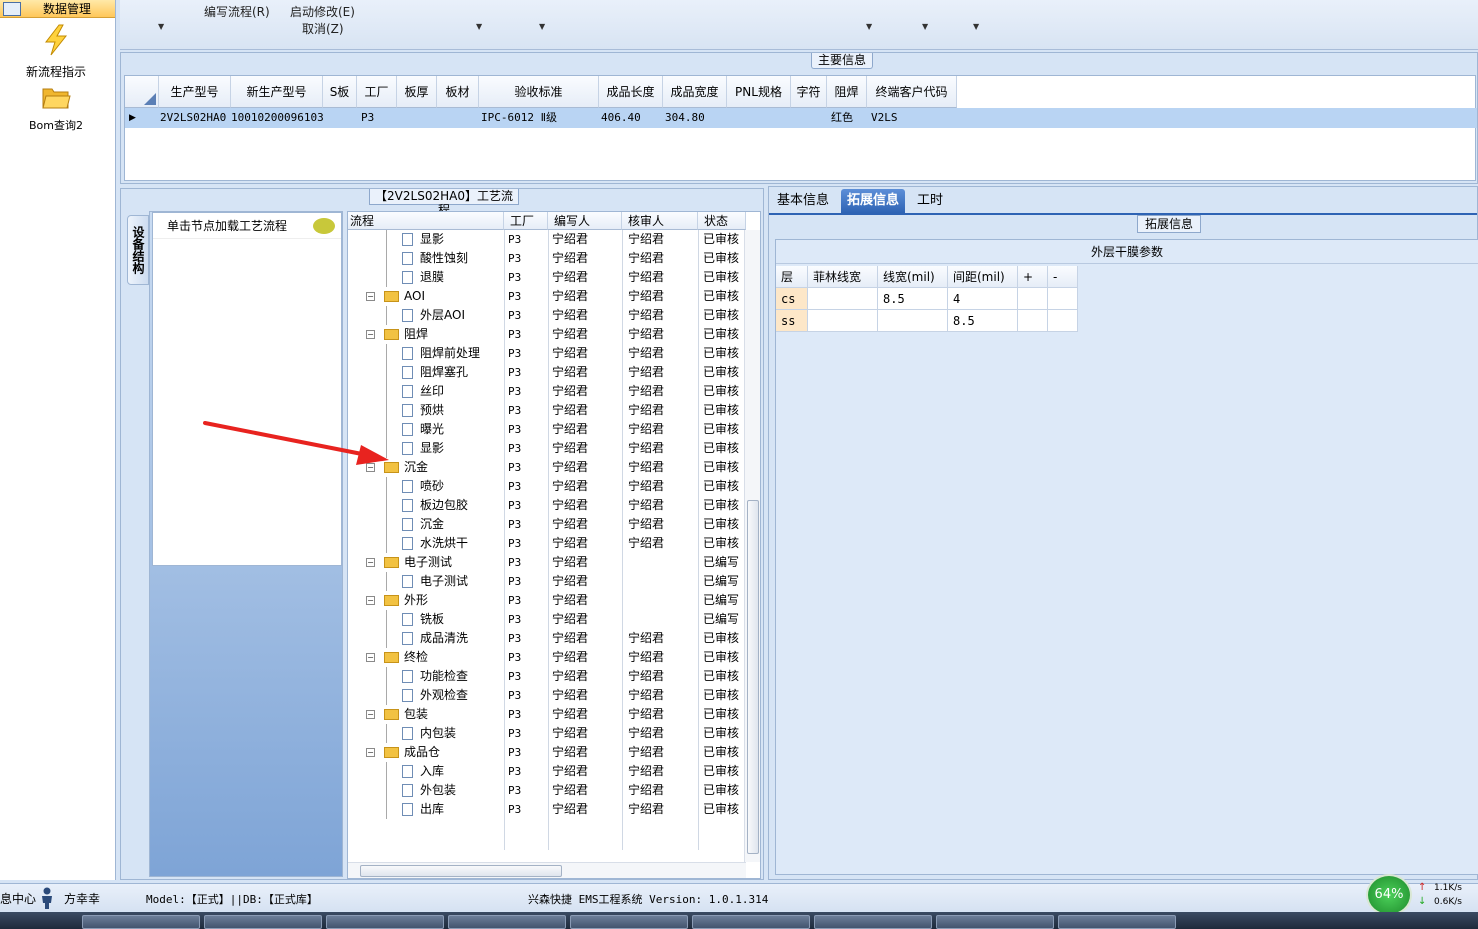 The height and width of the screenshot is (929, 1478). Describe the element at coordinates (843, 277) in the screenshot. I see `param-column-header: 菲林线宽` at that location.